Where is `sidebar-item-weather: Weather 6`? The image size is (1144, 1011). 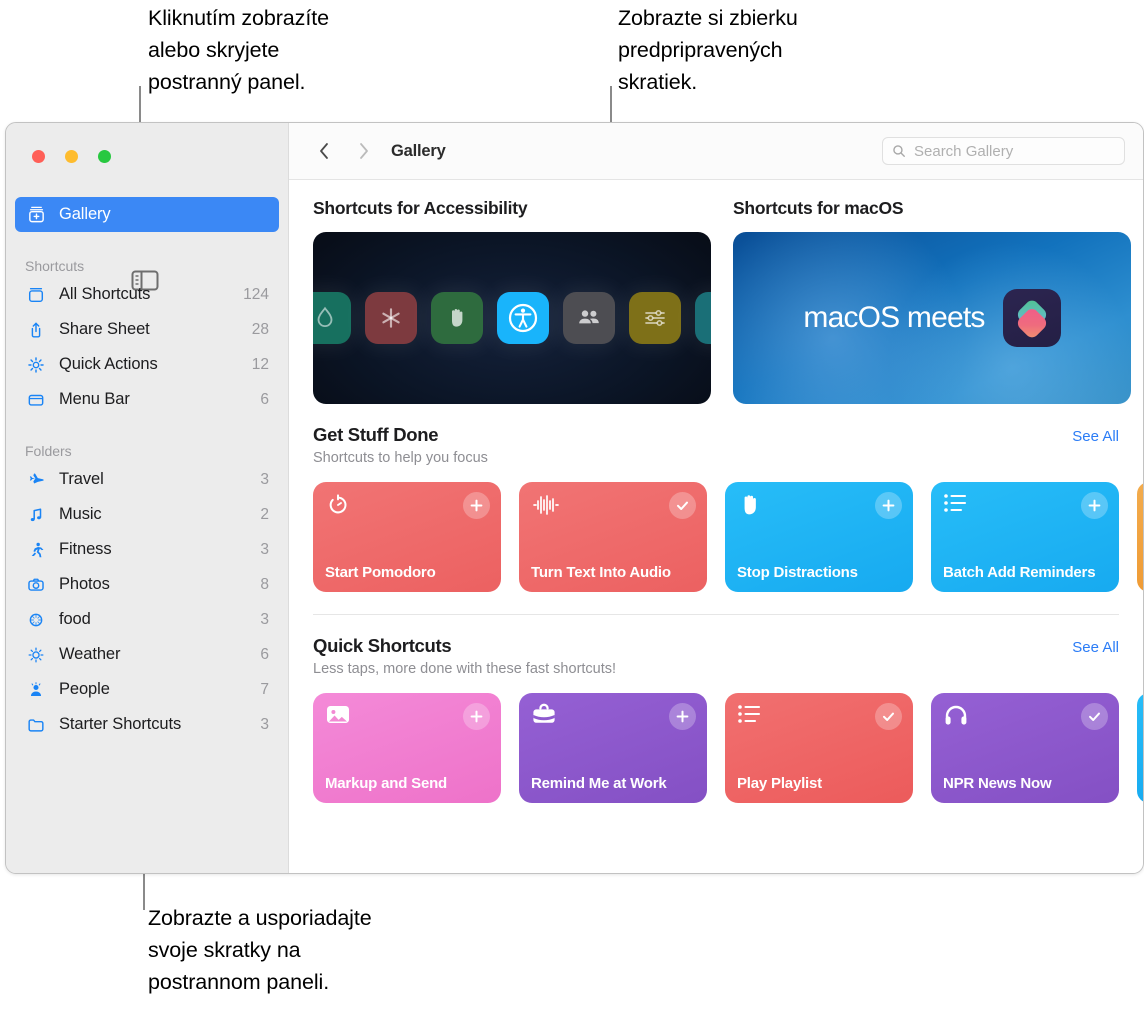 sidebar-item-weather: Weather 6 is located at coordinates (147, 654).